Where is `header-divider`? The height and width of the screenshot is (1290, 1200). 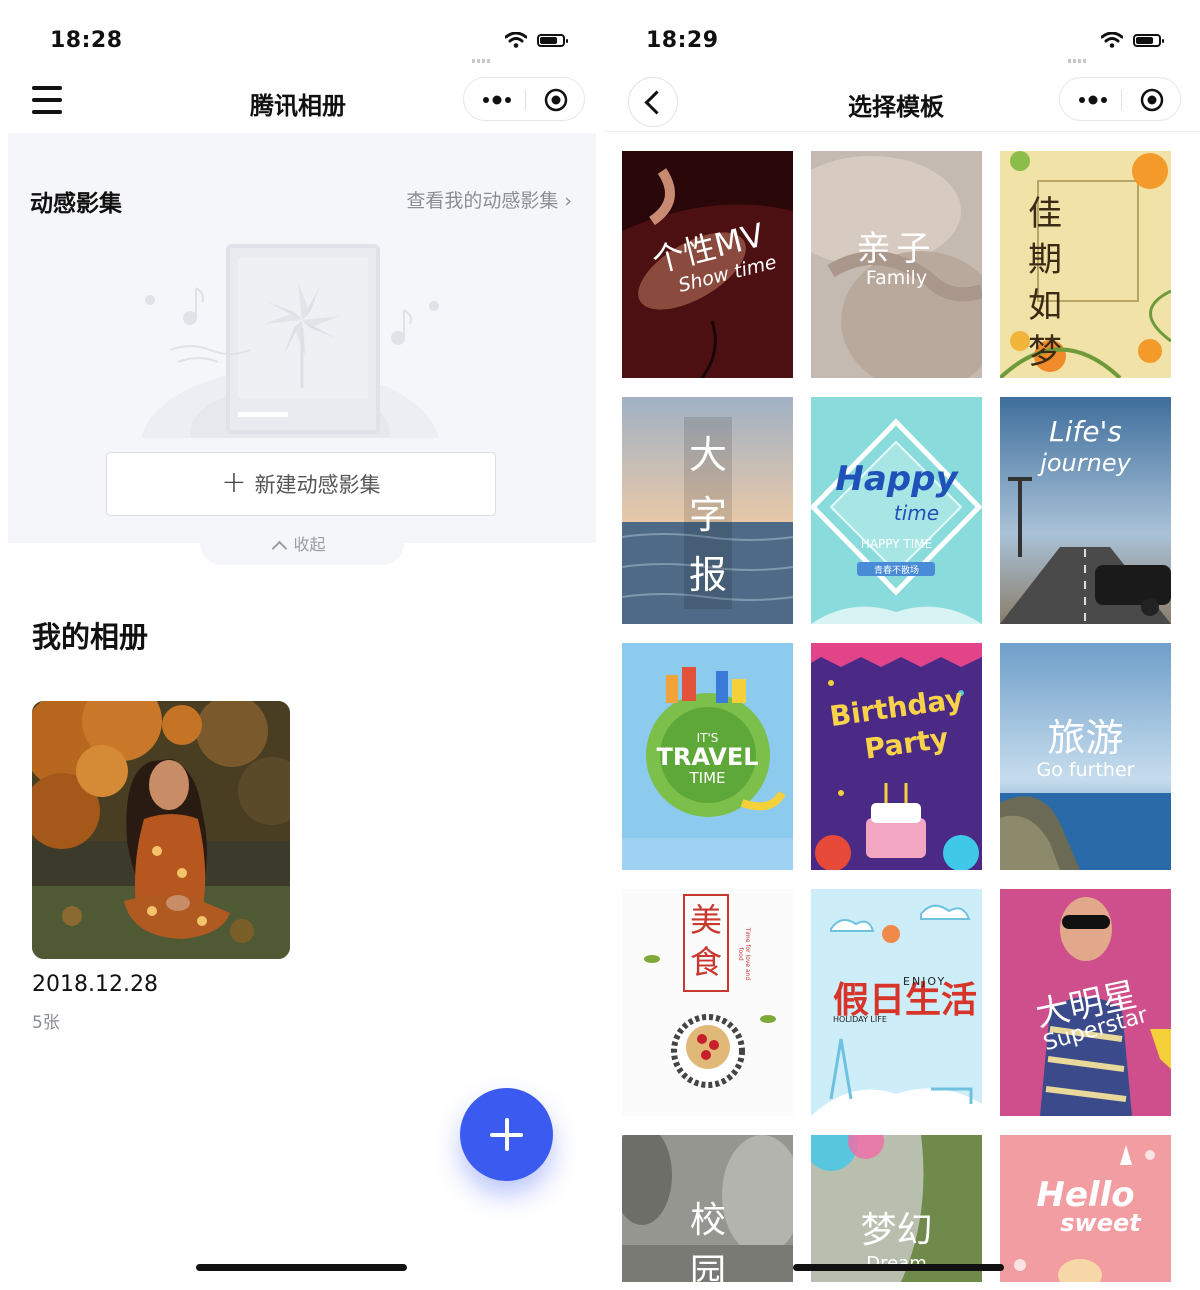 header-divider is located at coordinates (902, 131).